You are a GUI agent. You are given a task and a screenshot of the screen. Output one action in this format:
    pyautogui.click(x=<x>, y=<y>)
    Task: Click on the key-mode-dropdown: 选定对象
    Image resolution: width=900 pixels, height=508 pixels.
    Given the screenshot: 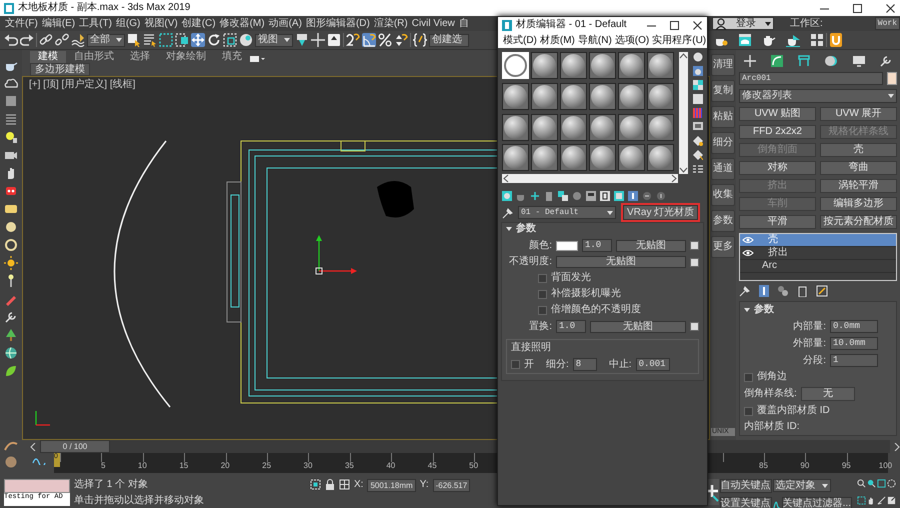 What is the action you would take?
    pyautogui.click(x=801, y=485)
    